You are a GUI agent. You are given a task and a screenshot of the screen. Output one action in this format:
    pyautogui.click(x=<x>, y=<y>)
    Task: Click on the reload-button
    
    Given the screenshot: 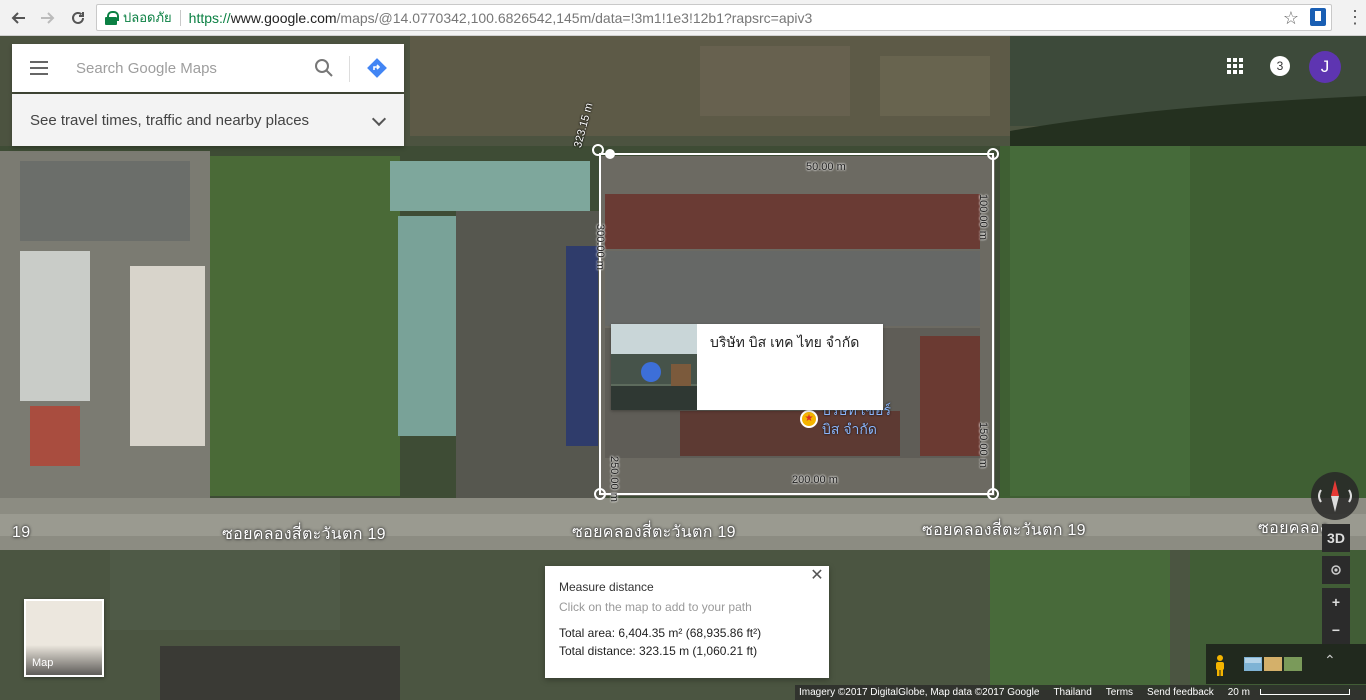 What is the action you would take?
    pyautogui.click(x=78, y=18)
    